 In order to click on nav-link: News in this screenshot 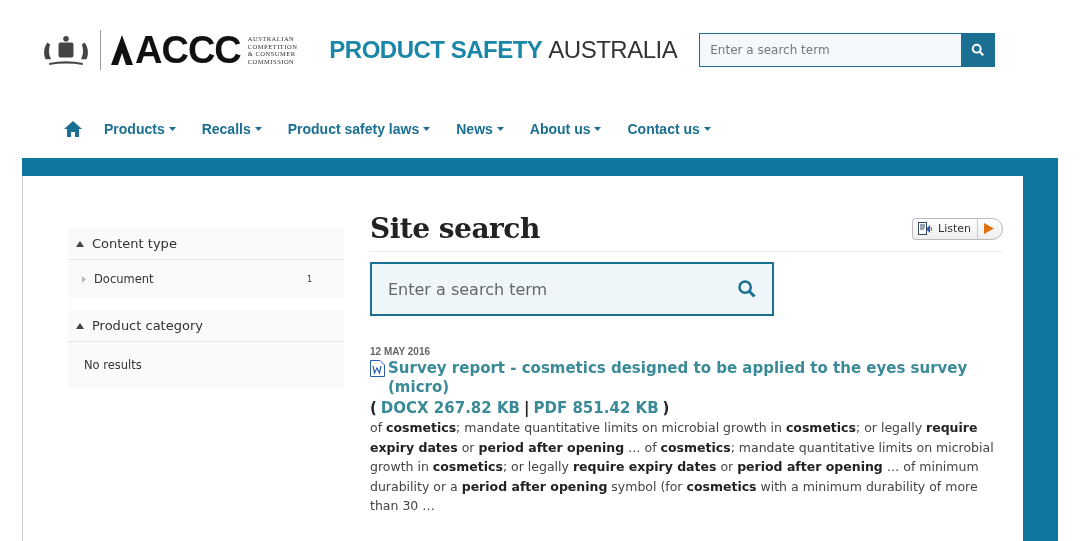, I will do `click(480, 129)`.